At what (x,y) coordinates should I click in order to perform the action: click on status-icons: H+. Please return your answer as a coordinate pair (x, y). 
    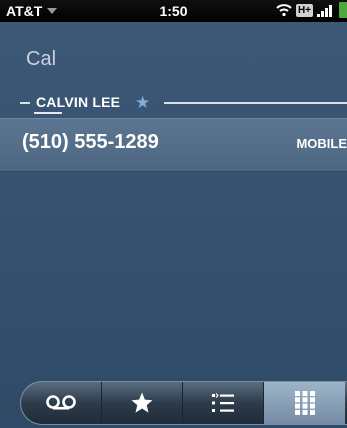
    Looking at the image, I should click on (311, 10).